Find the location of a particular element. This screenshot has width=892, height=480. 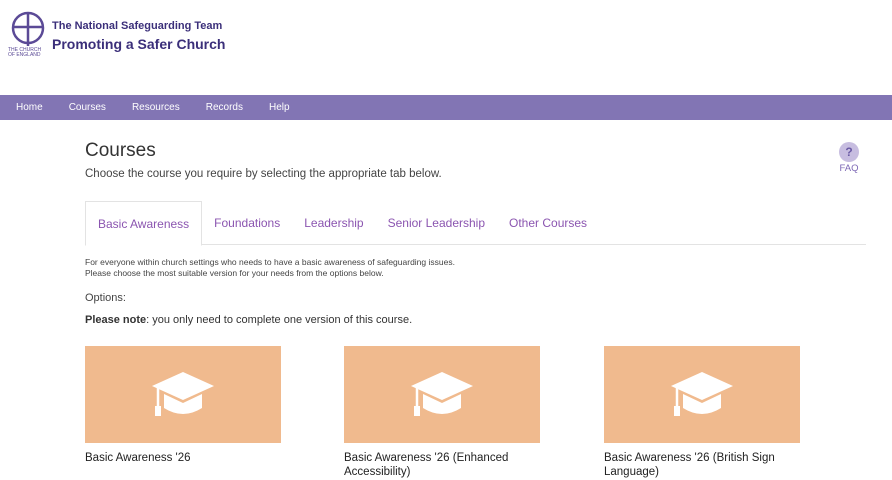

tab-leadership: Leadership is located at coordinates (333, 222).